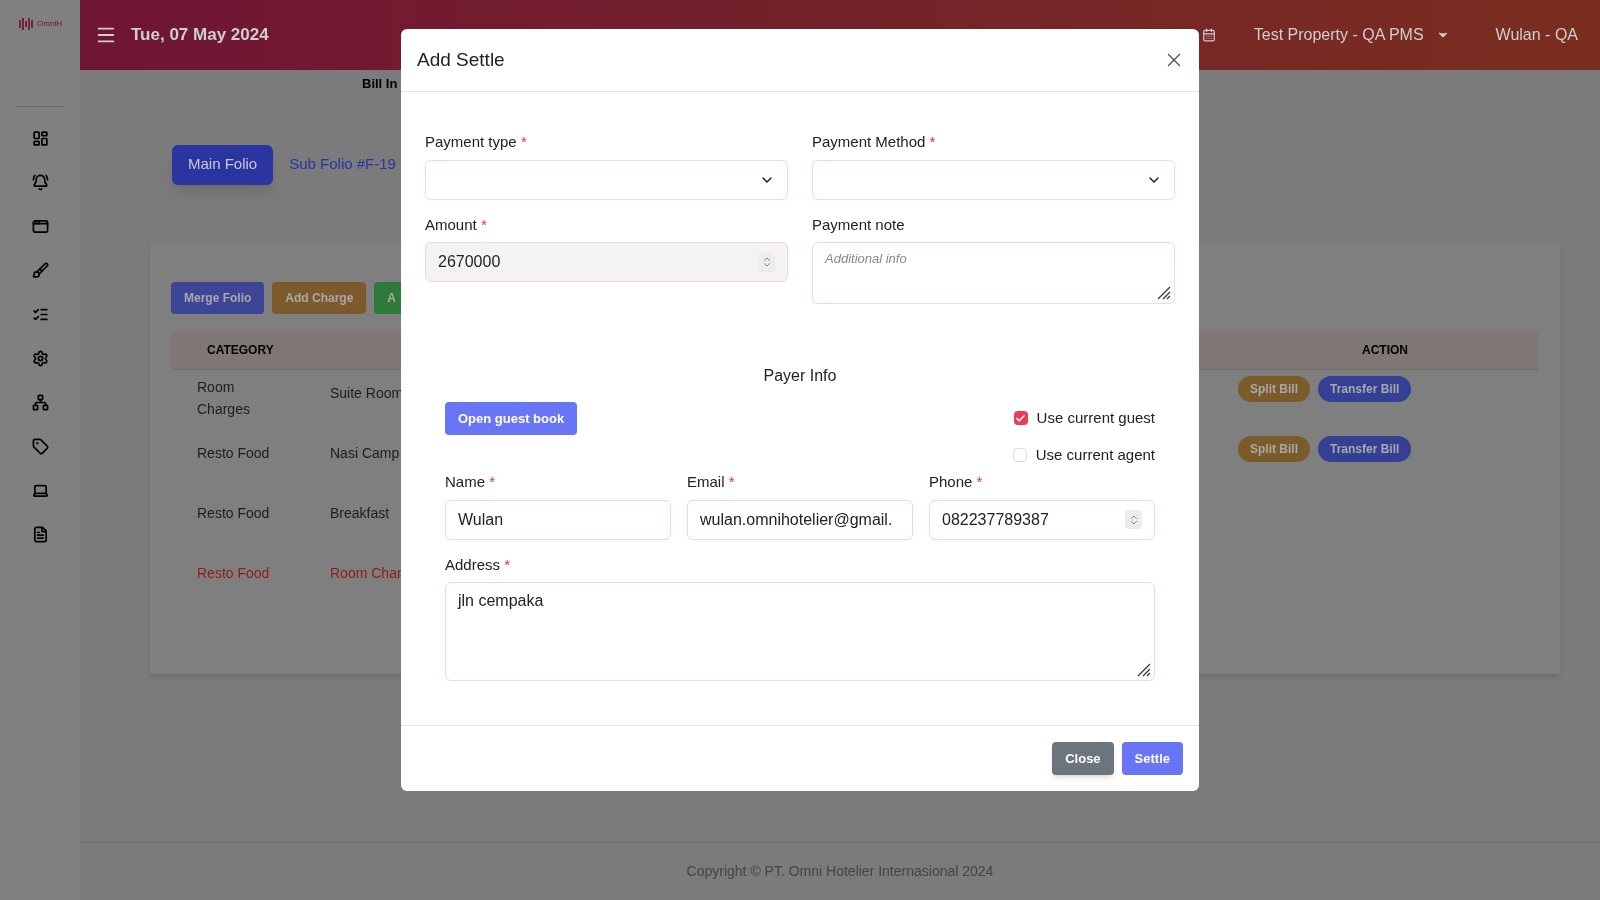 The height and width of the screenshot is (900, 1600). What do you see at coordinates (800, 631) in the screenshot?
I see `address-field: jln cempaka` at bounding box center [800, 631].